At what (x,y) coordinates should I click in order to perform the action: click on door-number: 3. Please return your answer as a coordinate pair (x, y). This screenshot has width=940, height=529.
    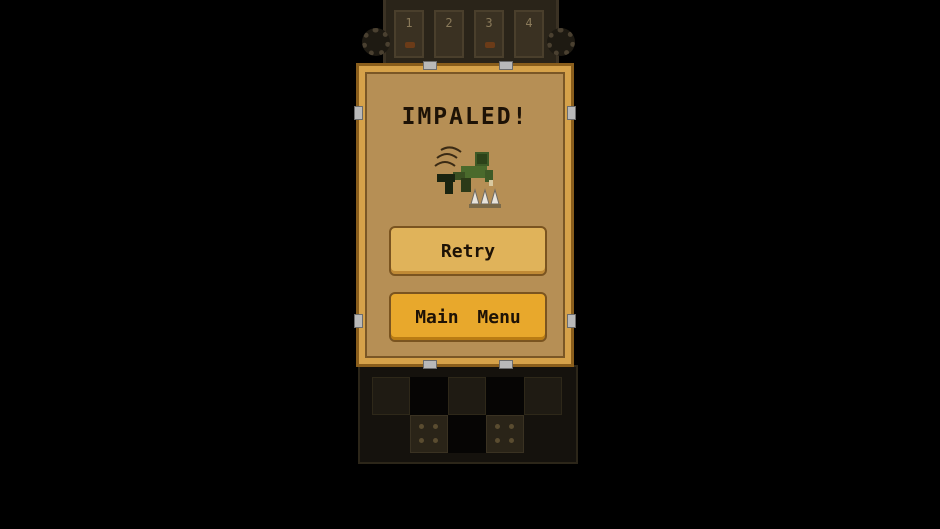
    Looking at the image, I should click on (489, 23).